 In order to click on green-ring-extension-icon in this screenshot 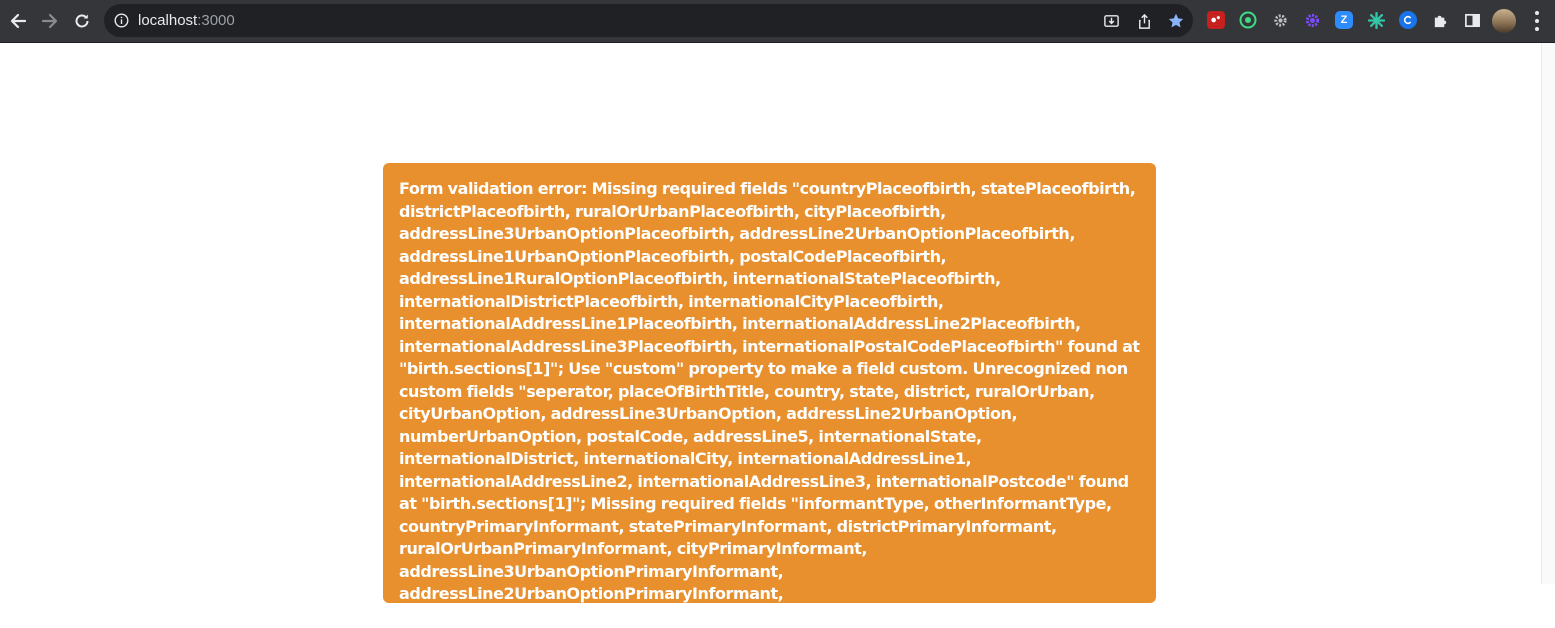, I will do `click(1248, 20)`.